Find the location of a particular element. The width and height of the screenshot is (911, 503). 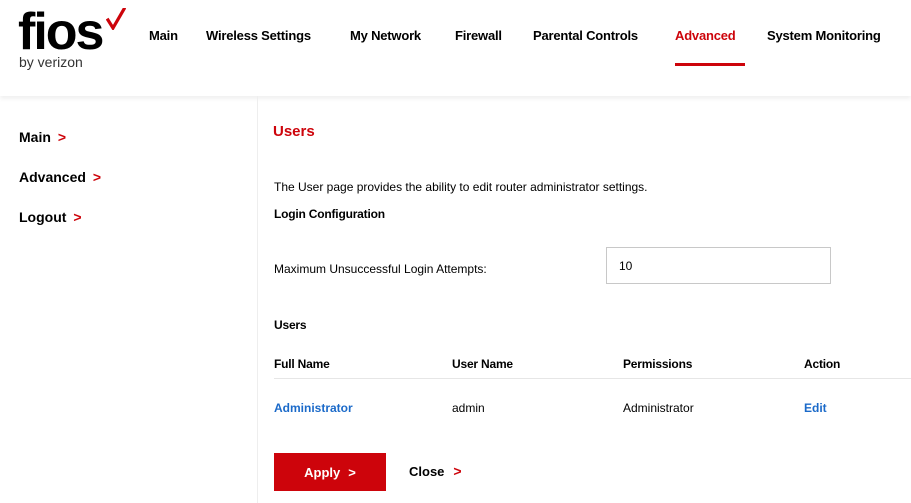

active-nav-underline is located at coordinates (710, 64).